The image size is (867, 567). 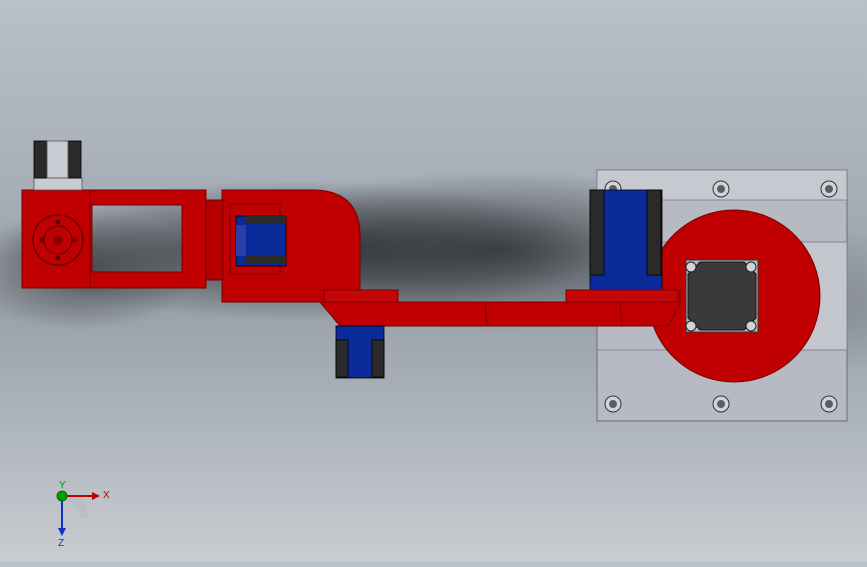 I want to click on coordinate-triad: X Y Z, so click(x=83, y=514).